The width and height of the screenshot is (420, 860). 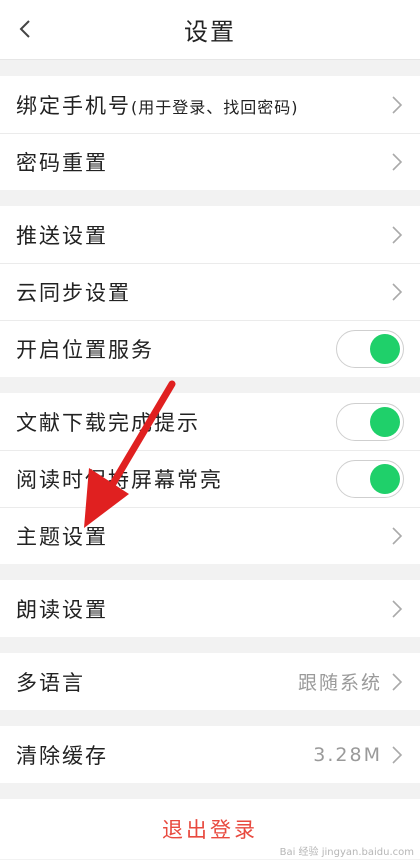 I want to click on settings-group-tts: 朗读设置, so click(x=210, y=608).